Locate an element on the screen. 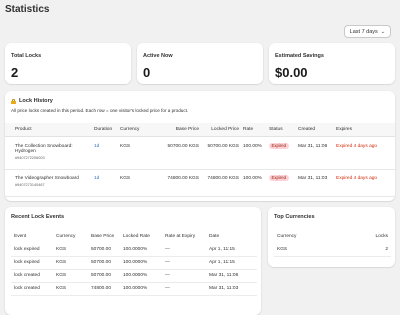 This screenshot has height=315, width=400. created-cell: Mar 31, 11:03 is located at coordinates (315, 183).